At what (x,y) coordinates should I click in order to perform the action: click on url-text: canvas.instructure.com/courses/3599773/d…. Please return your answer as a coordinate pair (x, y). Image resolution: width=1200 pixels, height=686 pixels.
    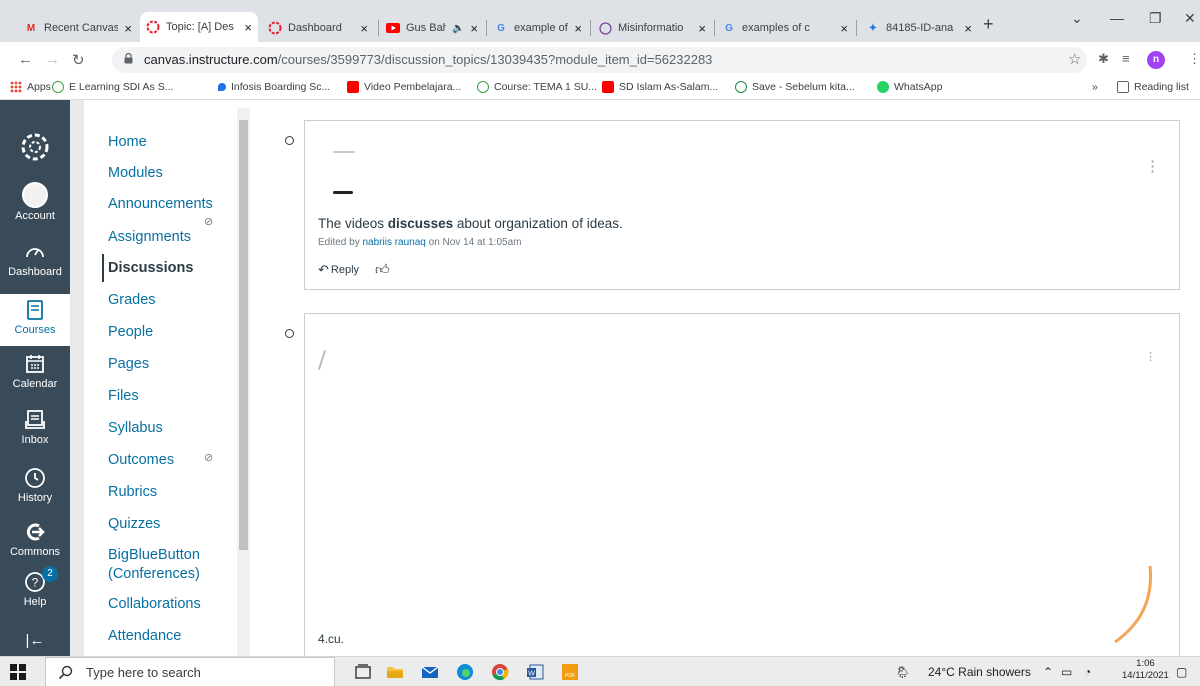
    Looking at the image, I should click on (428, 59).